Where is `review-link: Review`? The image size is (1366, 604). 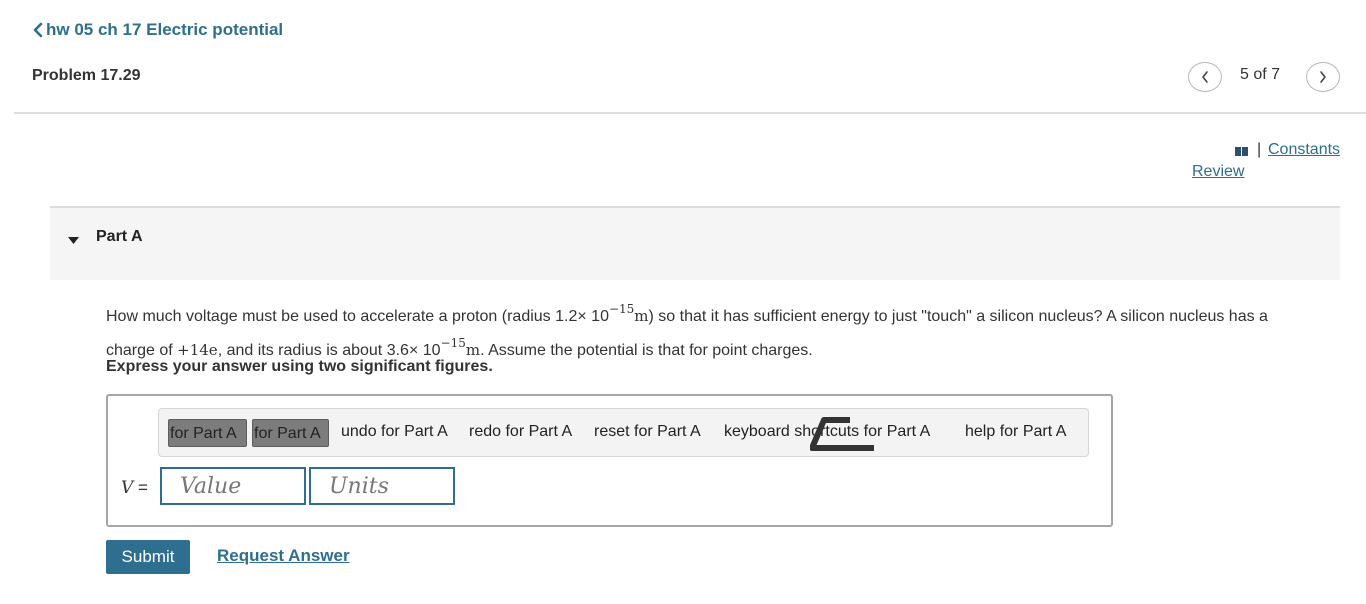
review-link: Review is located at coordinates (1218, 172).